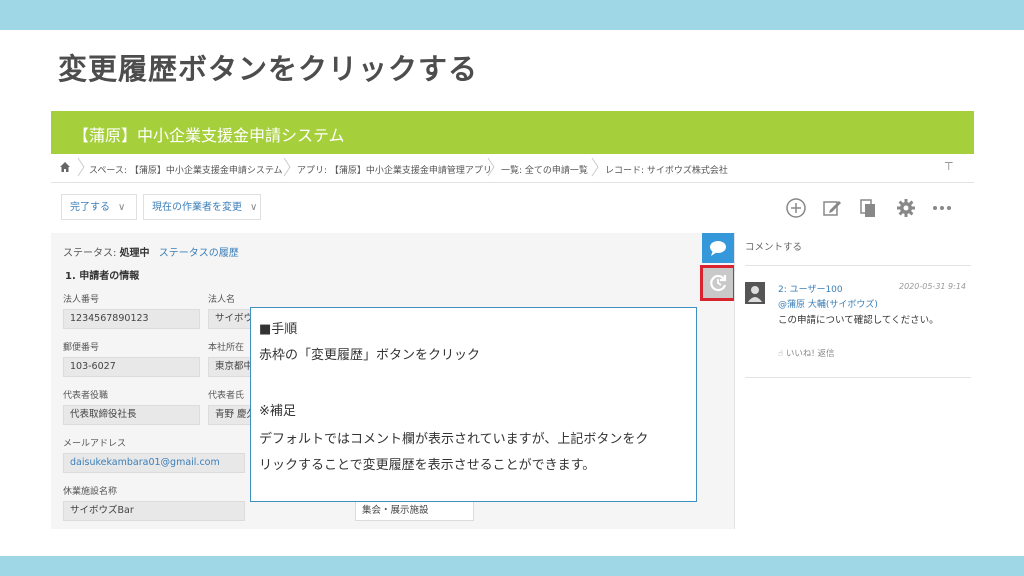  I want to click on top-band, so click(512, 15).